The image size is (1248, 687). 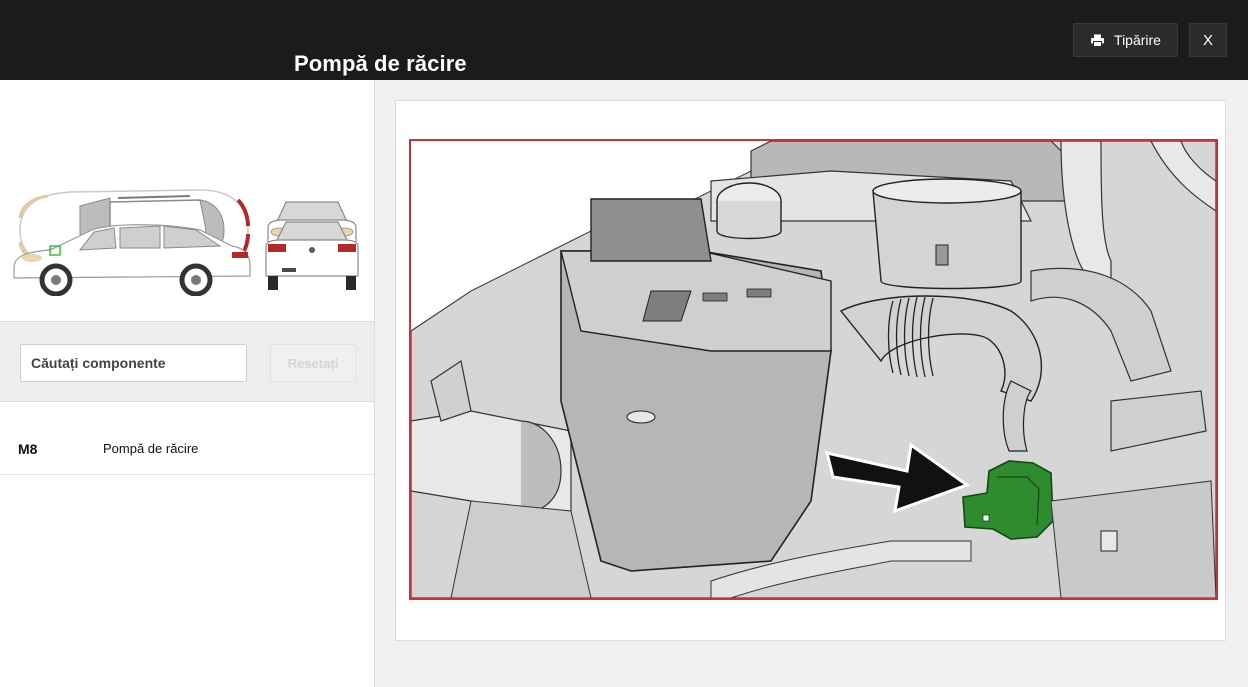 What do you see at coordinates (313, 363) in the screenshot?
I see `reset-button: Resetați` at bounding box center [313, 363].